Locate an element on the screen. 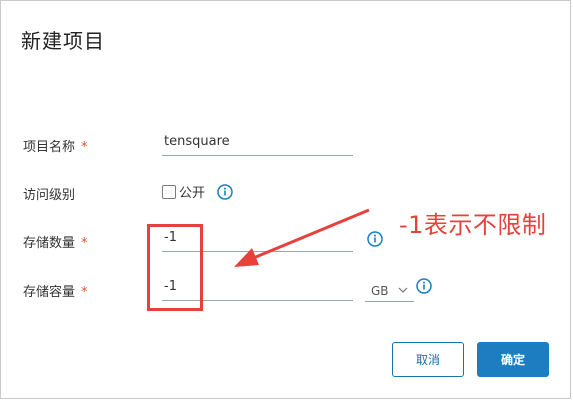 The height and width of the screenshot is (402, 573). project-name-label-text: 项目名称 is located at coordinates (49, 147).